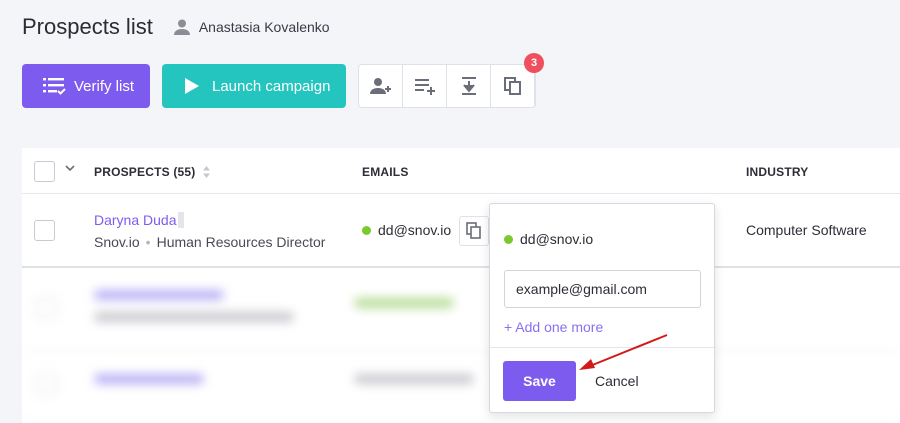 The width and height of the screenshot is (900, 423). I want to click on copy-email-button, so click(474, 231).